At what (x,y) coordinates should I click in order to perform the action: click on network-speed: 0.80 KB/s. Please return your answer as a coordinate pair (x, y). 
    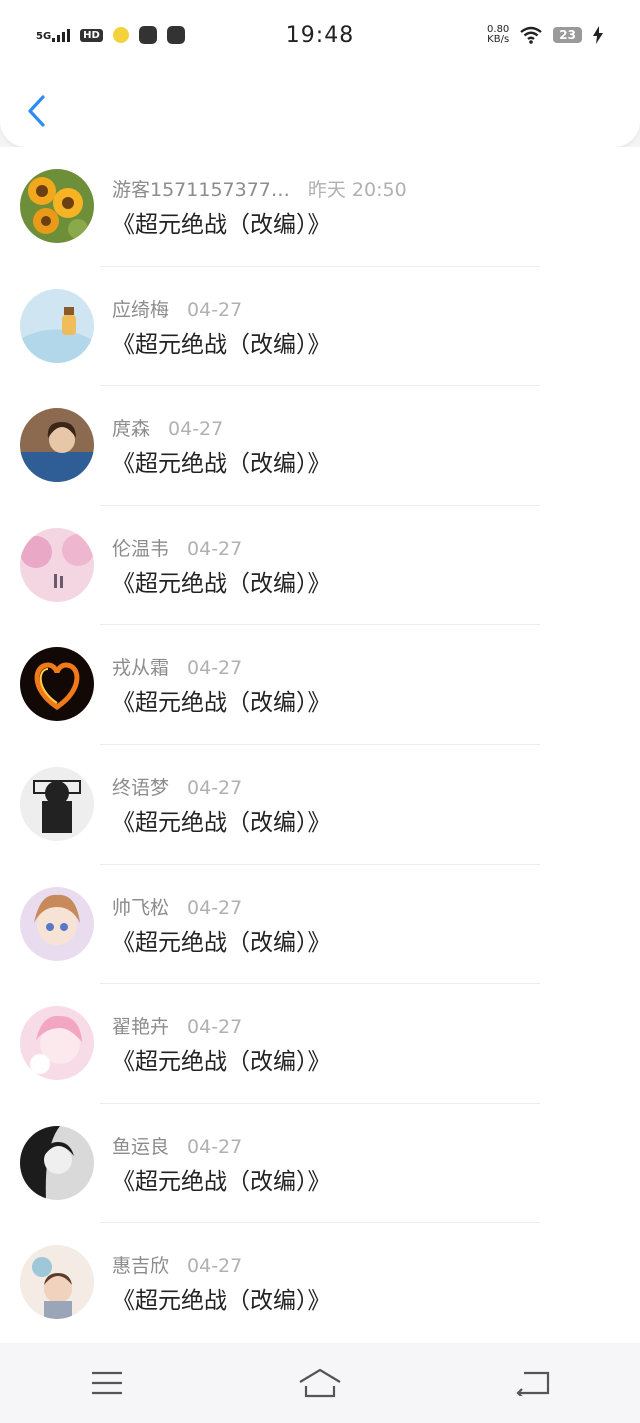
    Looking at the image, I should click on (498, 35).